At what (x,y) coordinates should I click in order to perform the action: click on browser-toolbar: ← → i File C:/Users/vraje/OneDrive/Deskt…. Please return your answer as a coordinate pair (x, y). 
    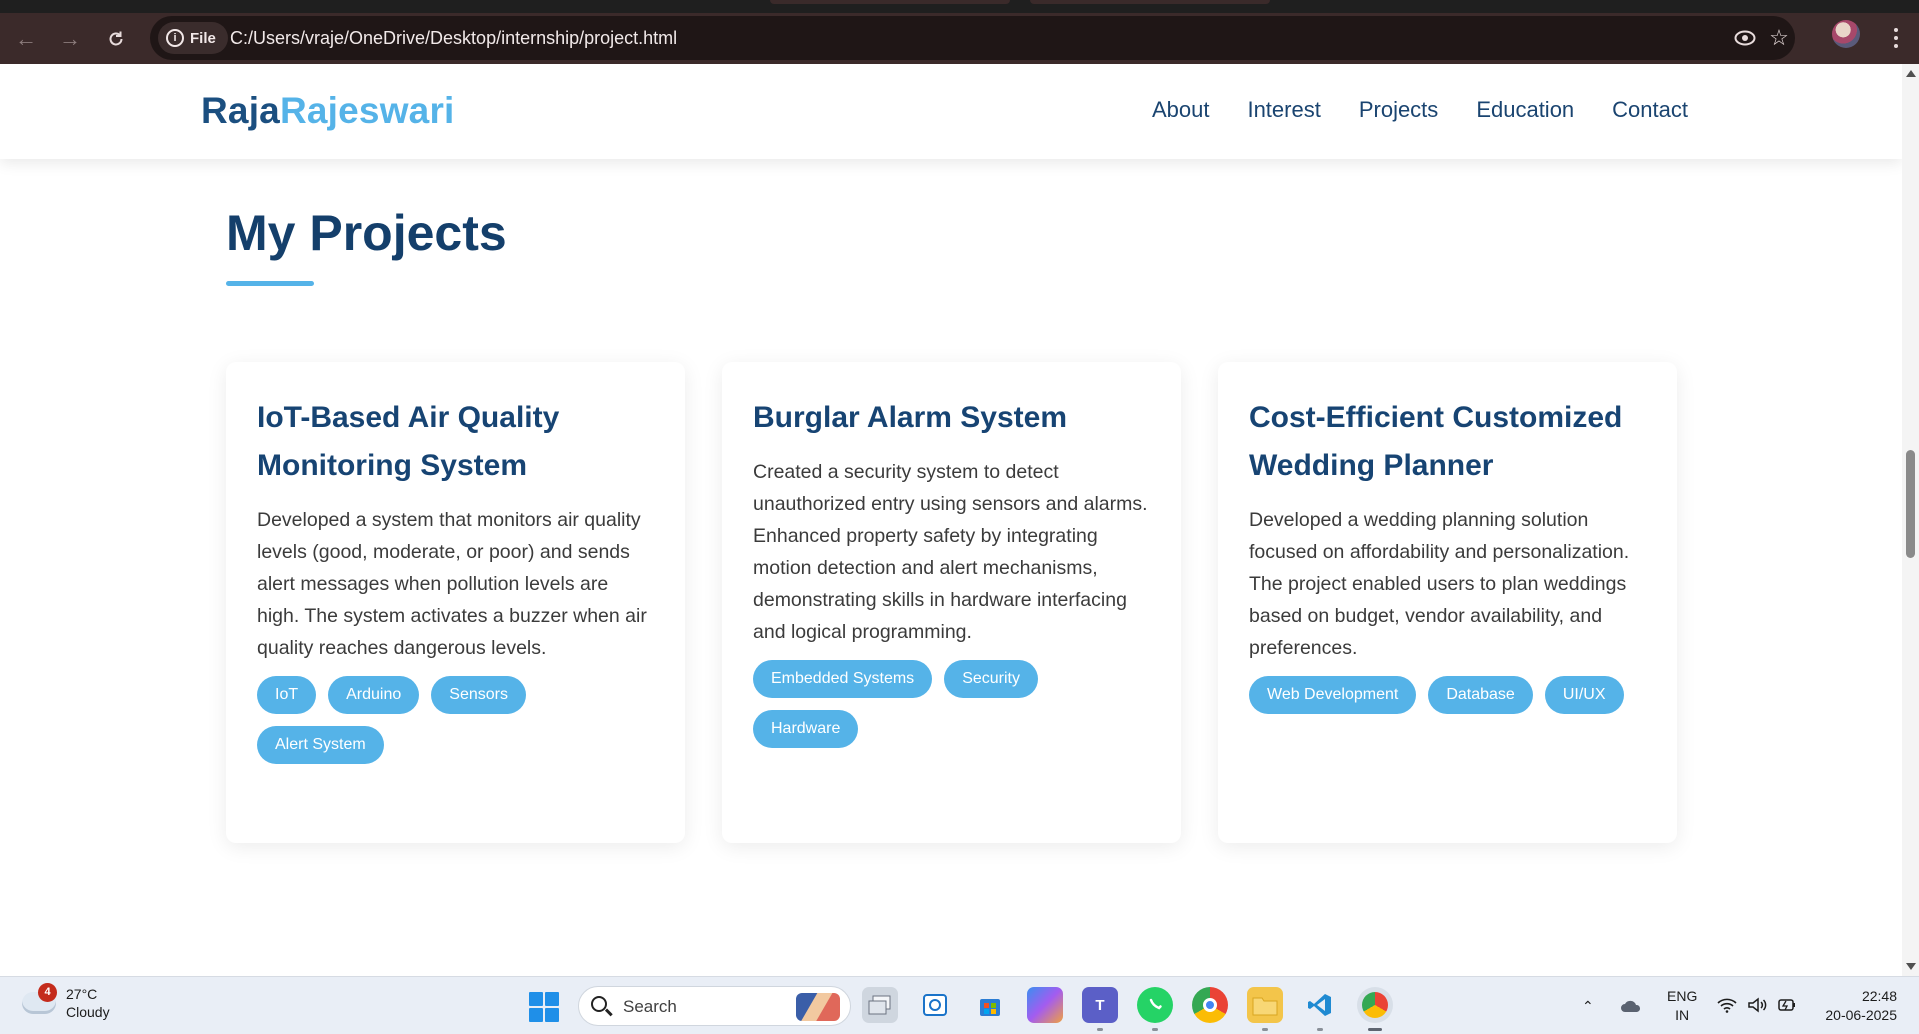
    Looking at the image, I should click on (959, 38).